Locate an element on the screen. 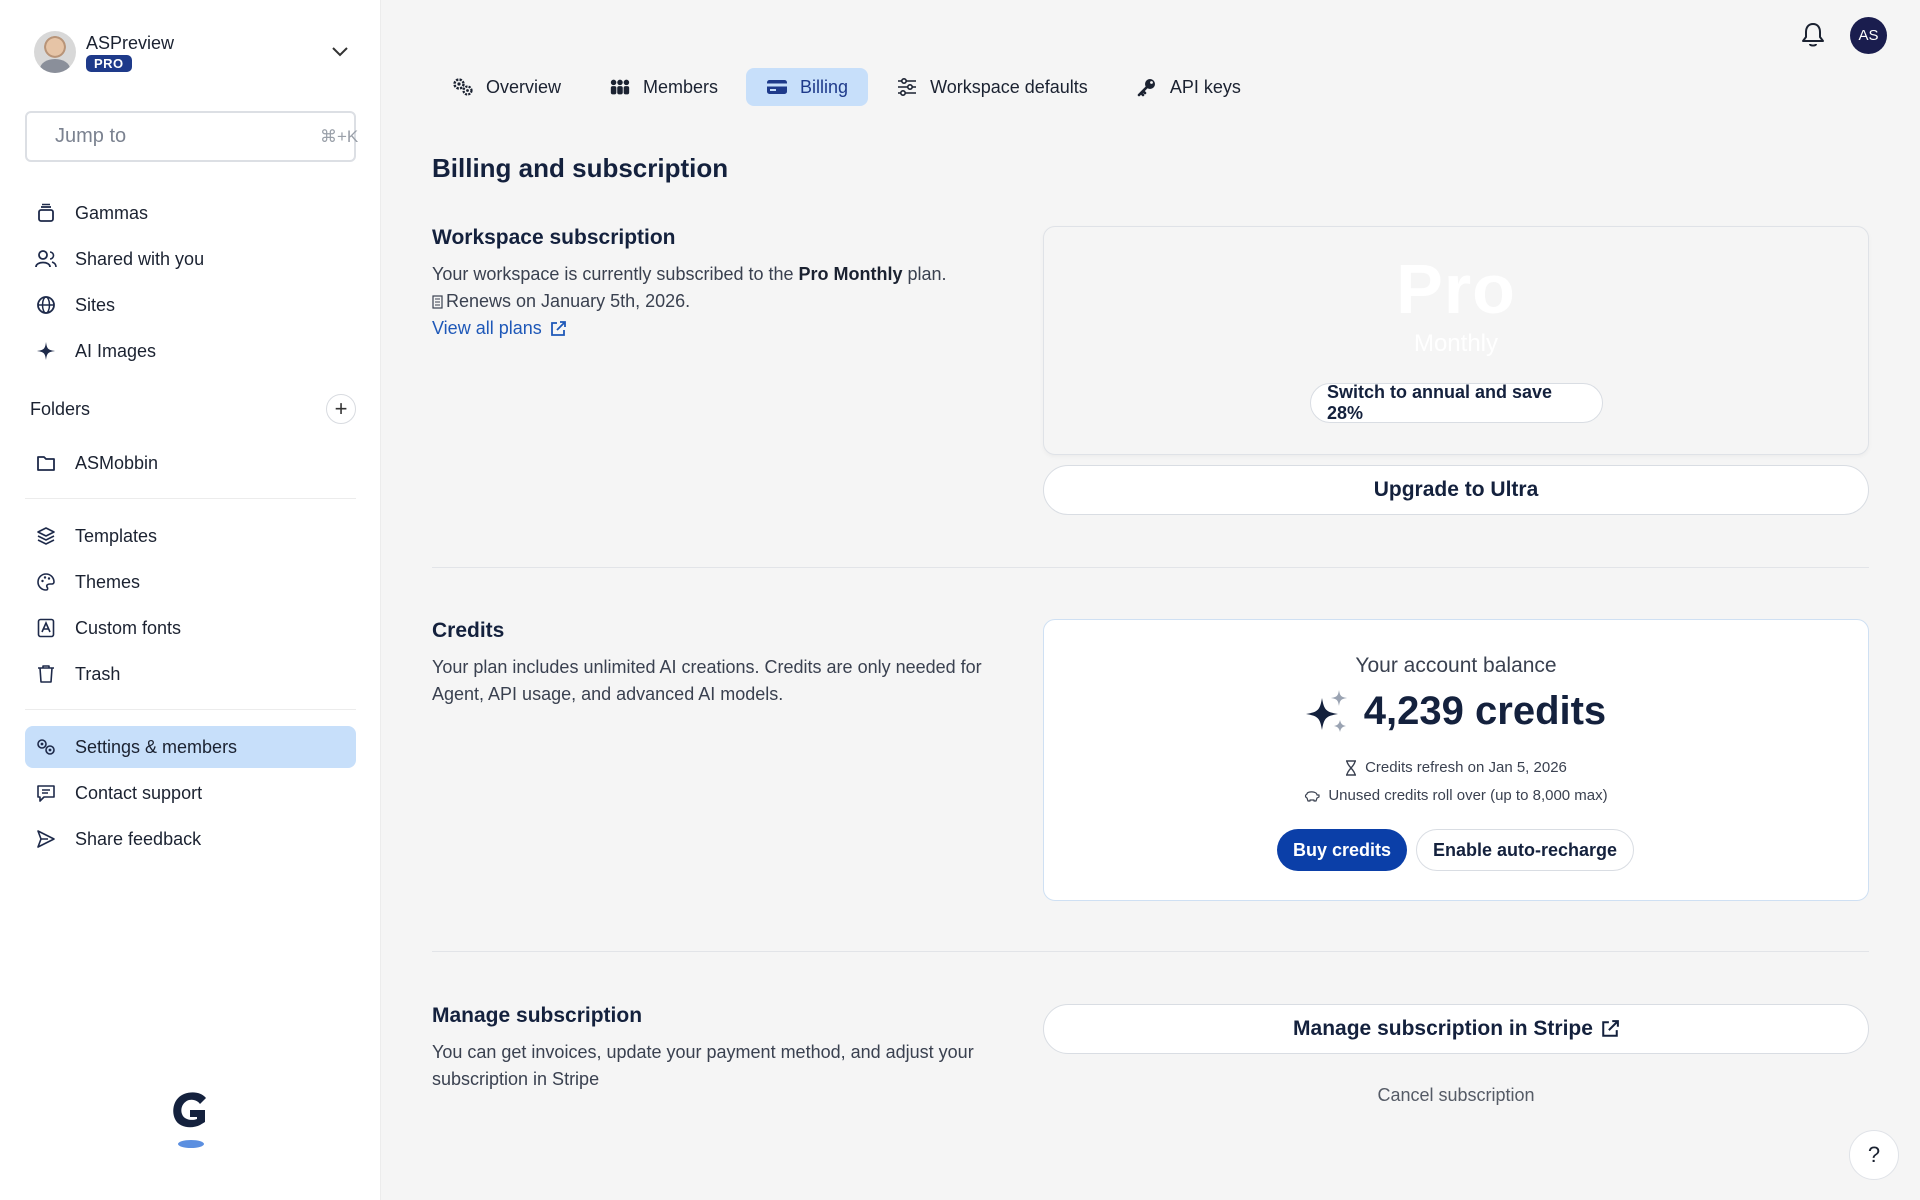  tab-billing: Billing is located at coordinates (807, 87).